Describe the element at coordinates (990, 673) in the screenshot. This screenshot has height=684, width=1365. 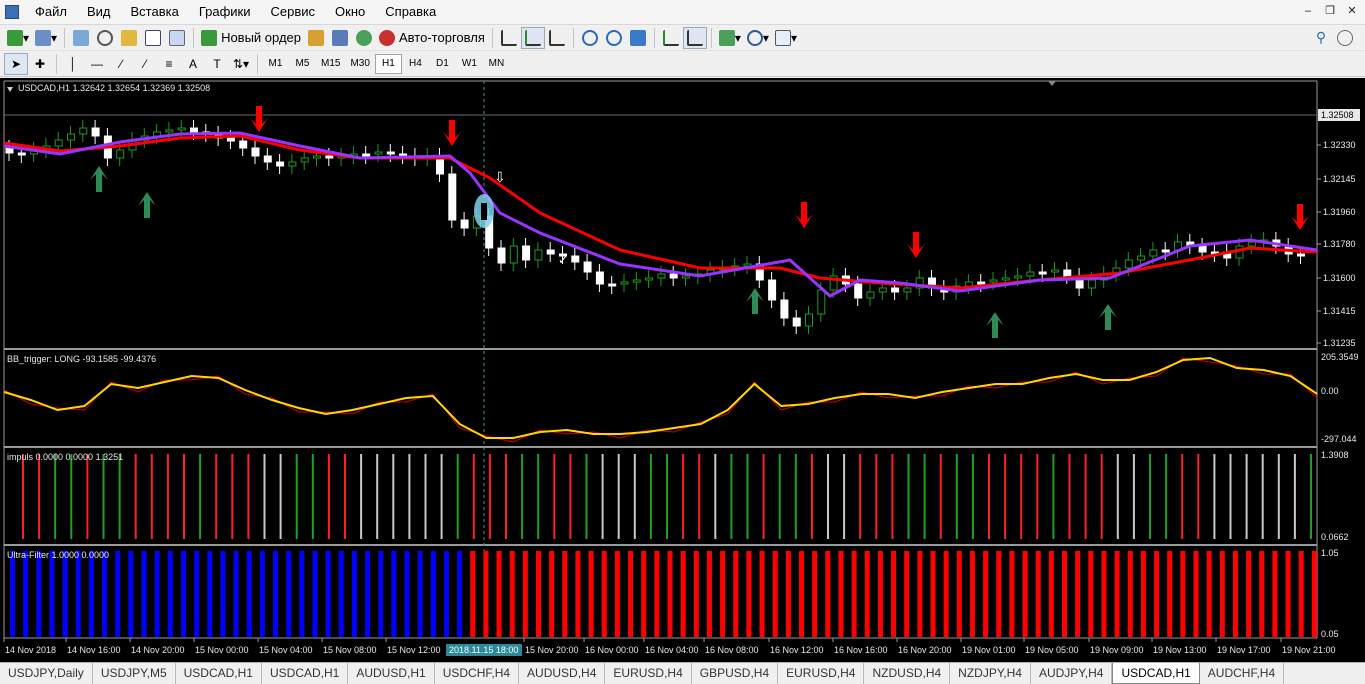
I see `chart-tab: NZDJPY,H4` at that location.